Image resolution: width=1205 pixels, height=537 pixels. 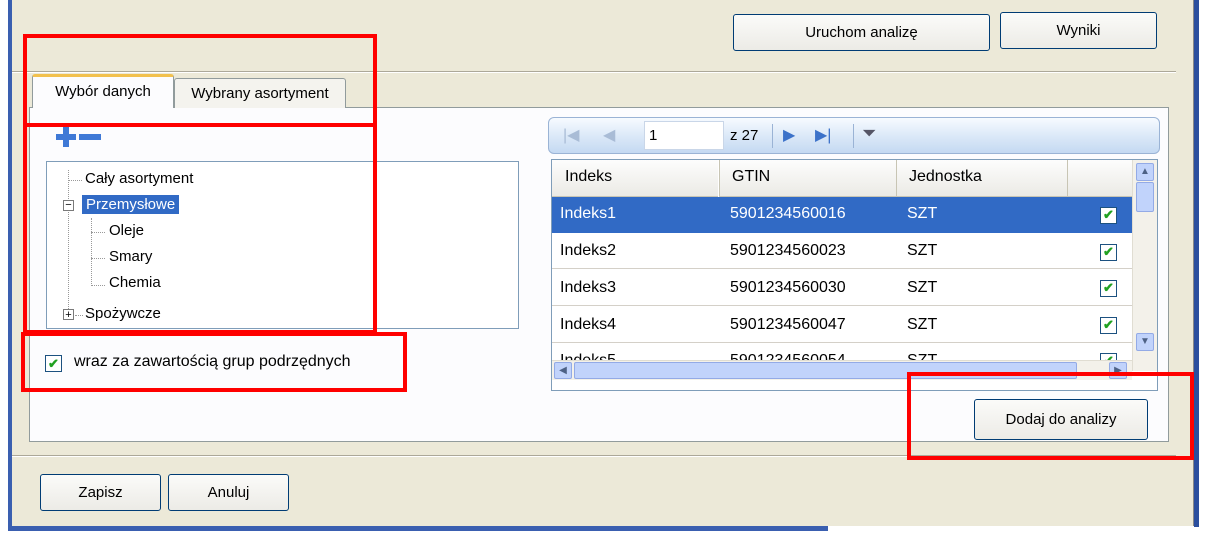 What do you see at coordinates (744, 135) in the screenshot?
I see `page-count-label: z 27` at bounding box center [744, 135].